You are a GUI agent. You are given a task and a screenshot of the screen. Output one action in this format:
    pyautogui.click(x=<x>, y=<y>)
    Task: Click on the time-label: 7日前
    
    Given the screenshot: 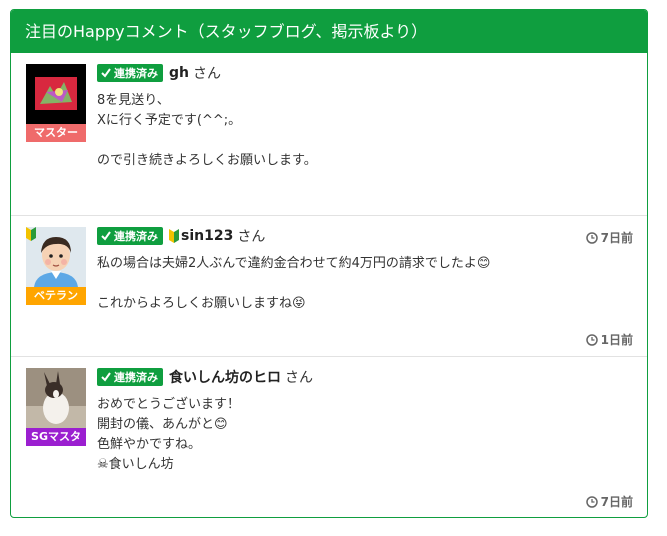 What is the action you would take?
    pyautogui.click(x=616, y=502)
    